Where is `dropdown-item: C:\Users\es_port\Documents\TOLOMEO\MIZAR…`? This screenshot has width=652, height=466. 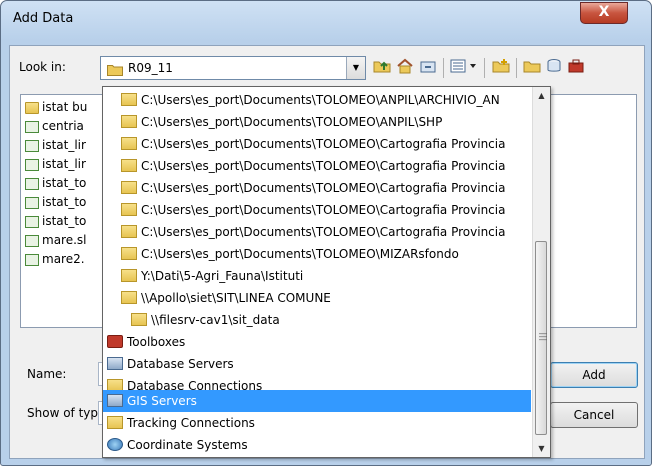
dropdown-item: C:\Users\es_port\Documents\TOLOMEO\MIZAR… is located at coordinates (317, 254).